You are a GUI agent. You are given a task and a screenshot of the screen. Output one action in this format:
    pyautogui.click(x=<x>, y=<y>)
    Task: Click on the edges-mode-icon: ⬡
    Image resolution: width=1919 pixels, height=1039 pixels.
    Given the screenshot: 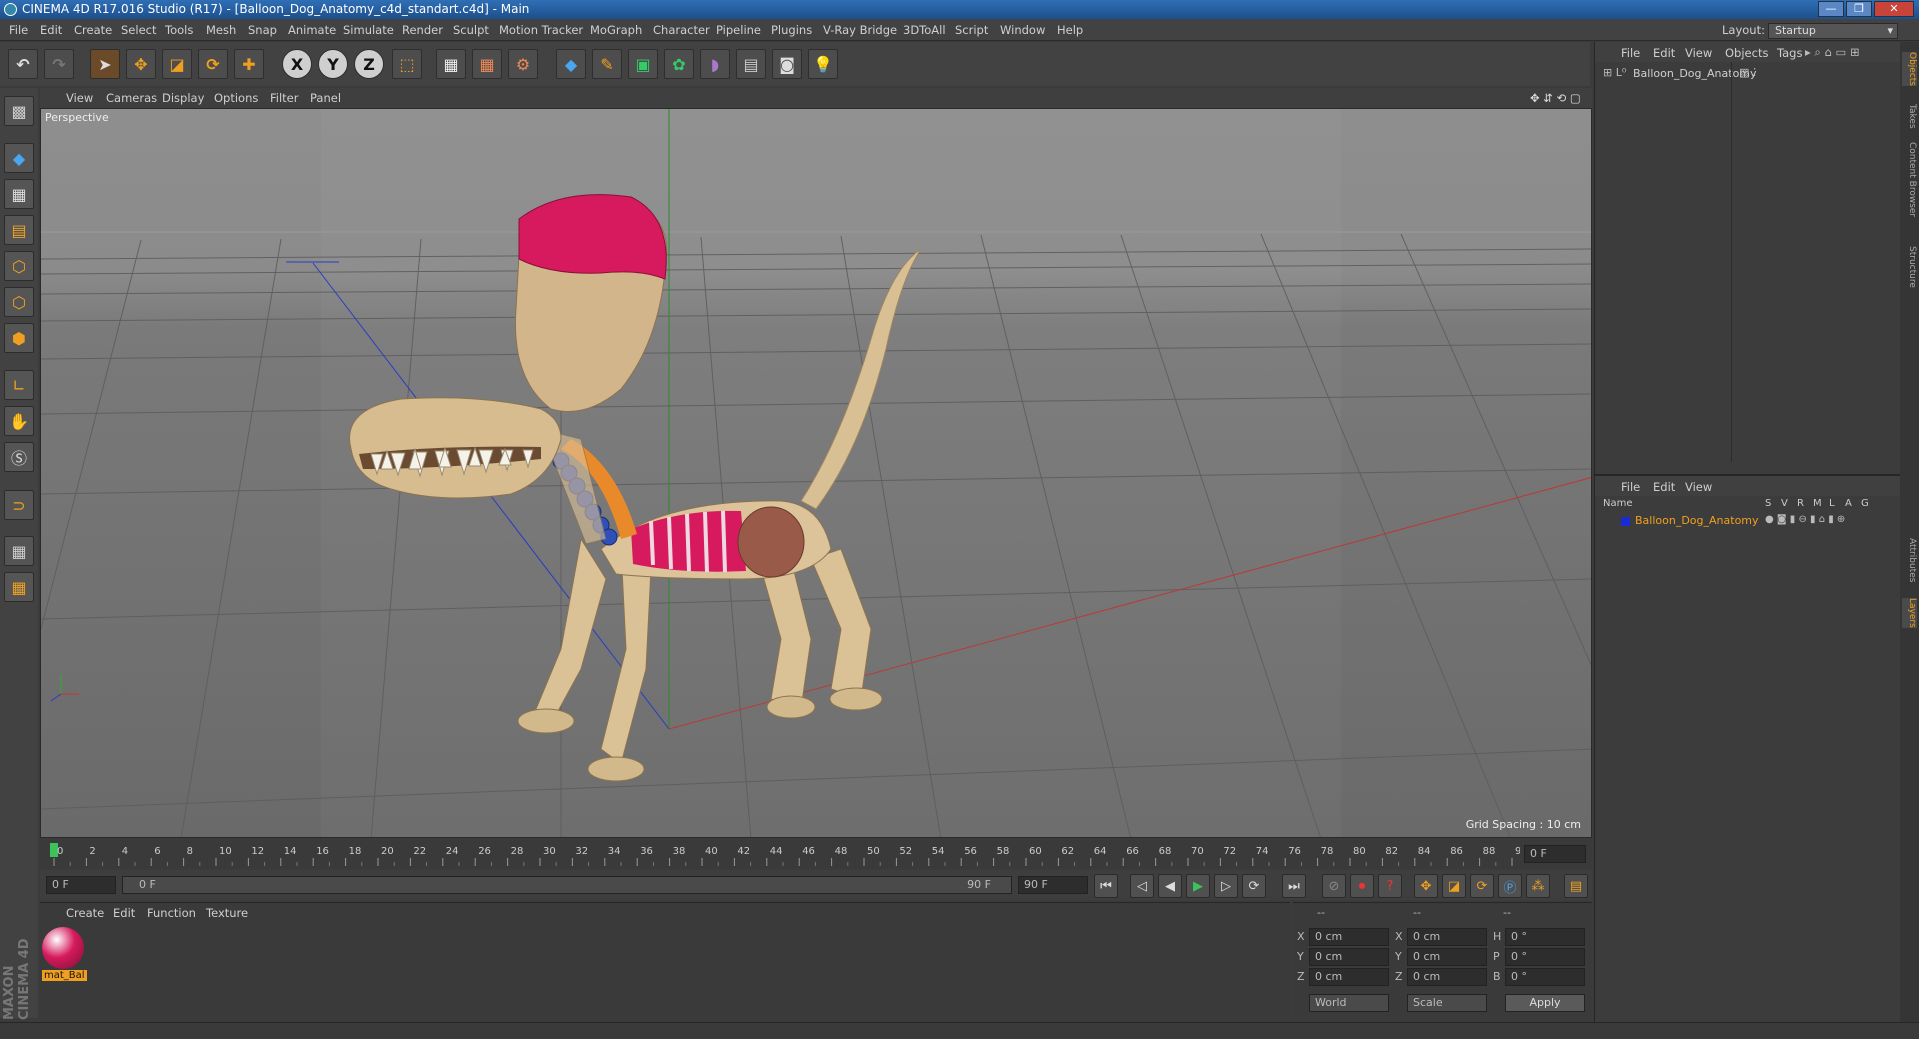 What is the action you would take?
    pyautogui.click(x=19, y=302)
    